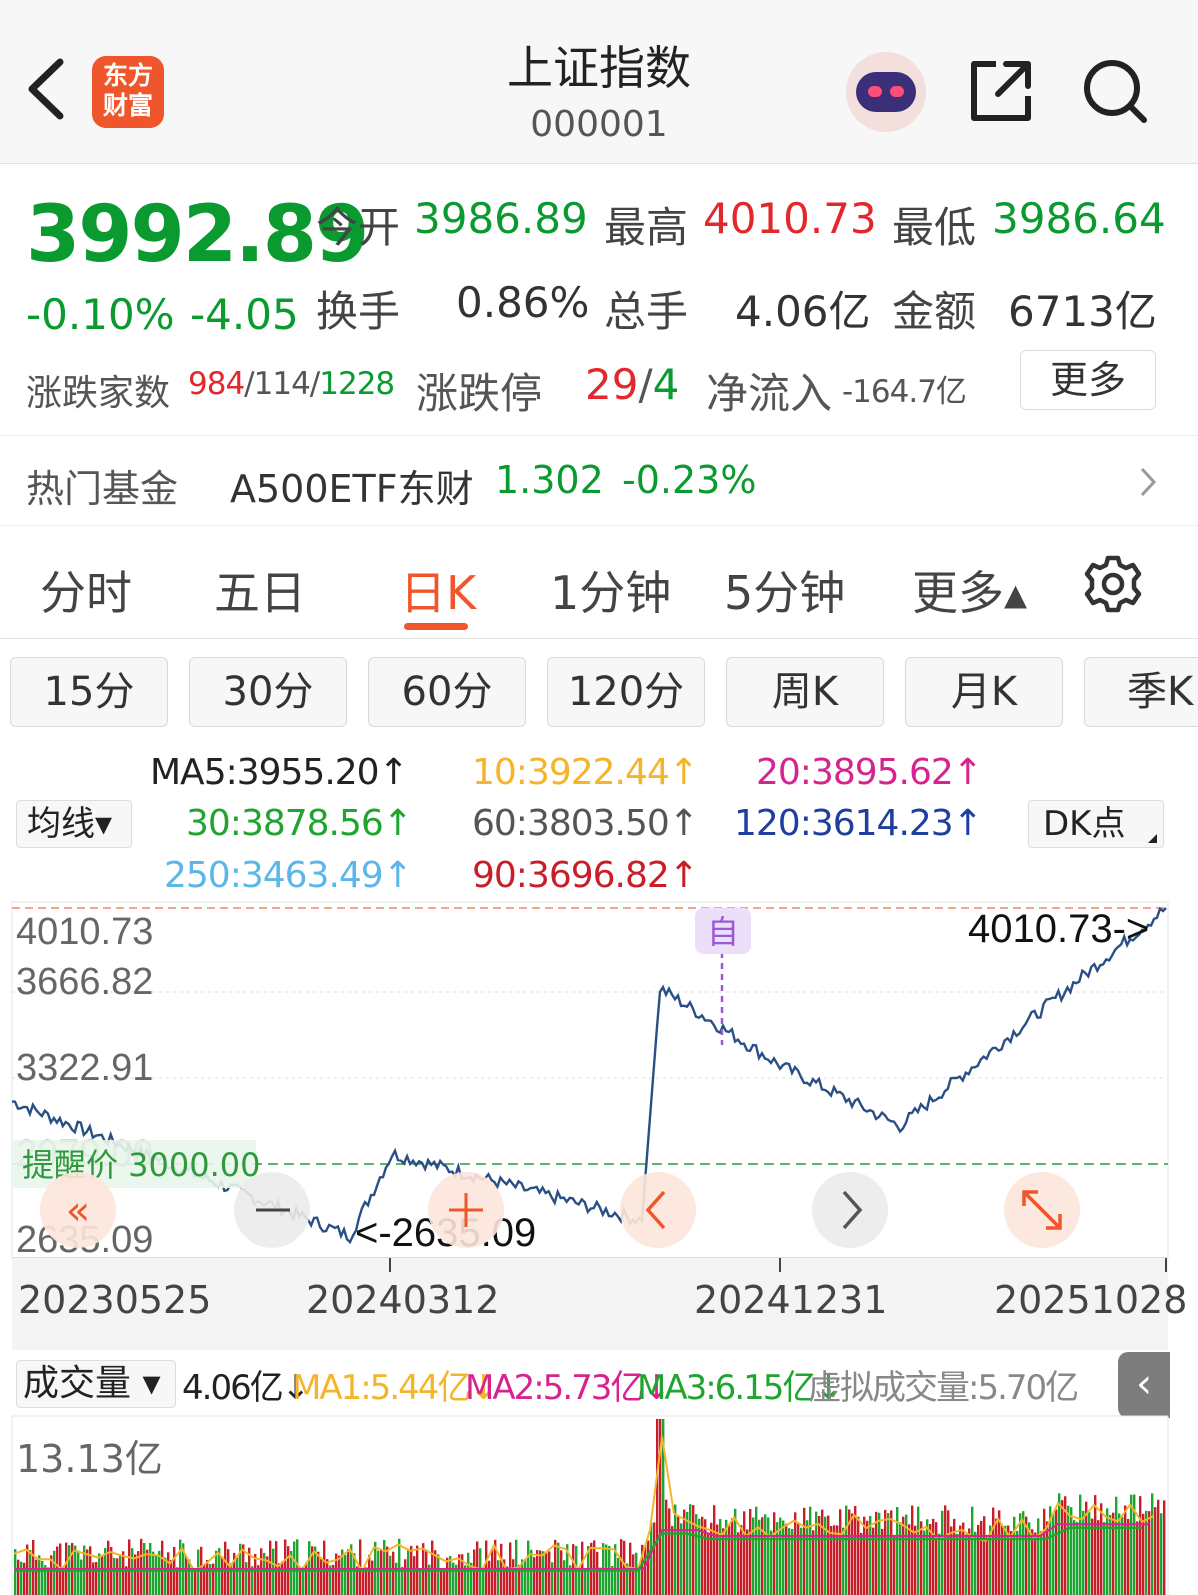 The image size is (1198, 1595). I want to click on scroll-left-fast-button: «, so click(78, 1210).